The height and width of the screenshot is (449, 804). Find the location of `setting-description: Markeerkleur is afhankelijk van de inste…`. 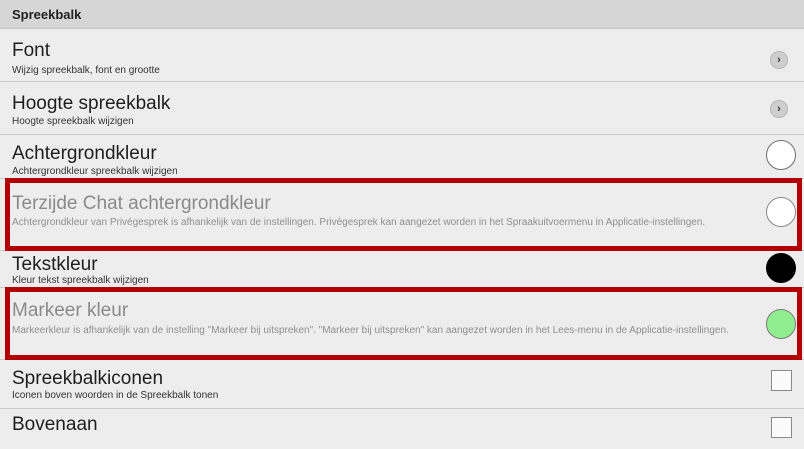

setting-description: Markeerkleur is afhankelijk van de inste… is located at coordinates (370, 330).